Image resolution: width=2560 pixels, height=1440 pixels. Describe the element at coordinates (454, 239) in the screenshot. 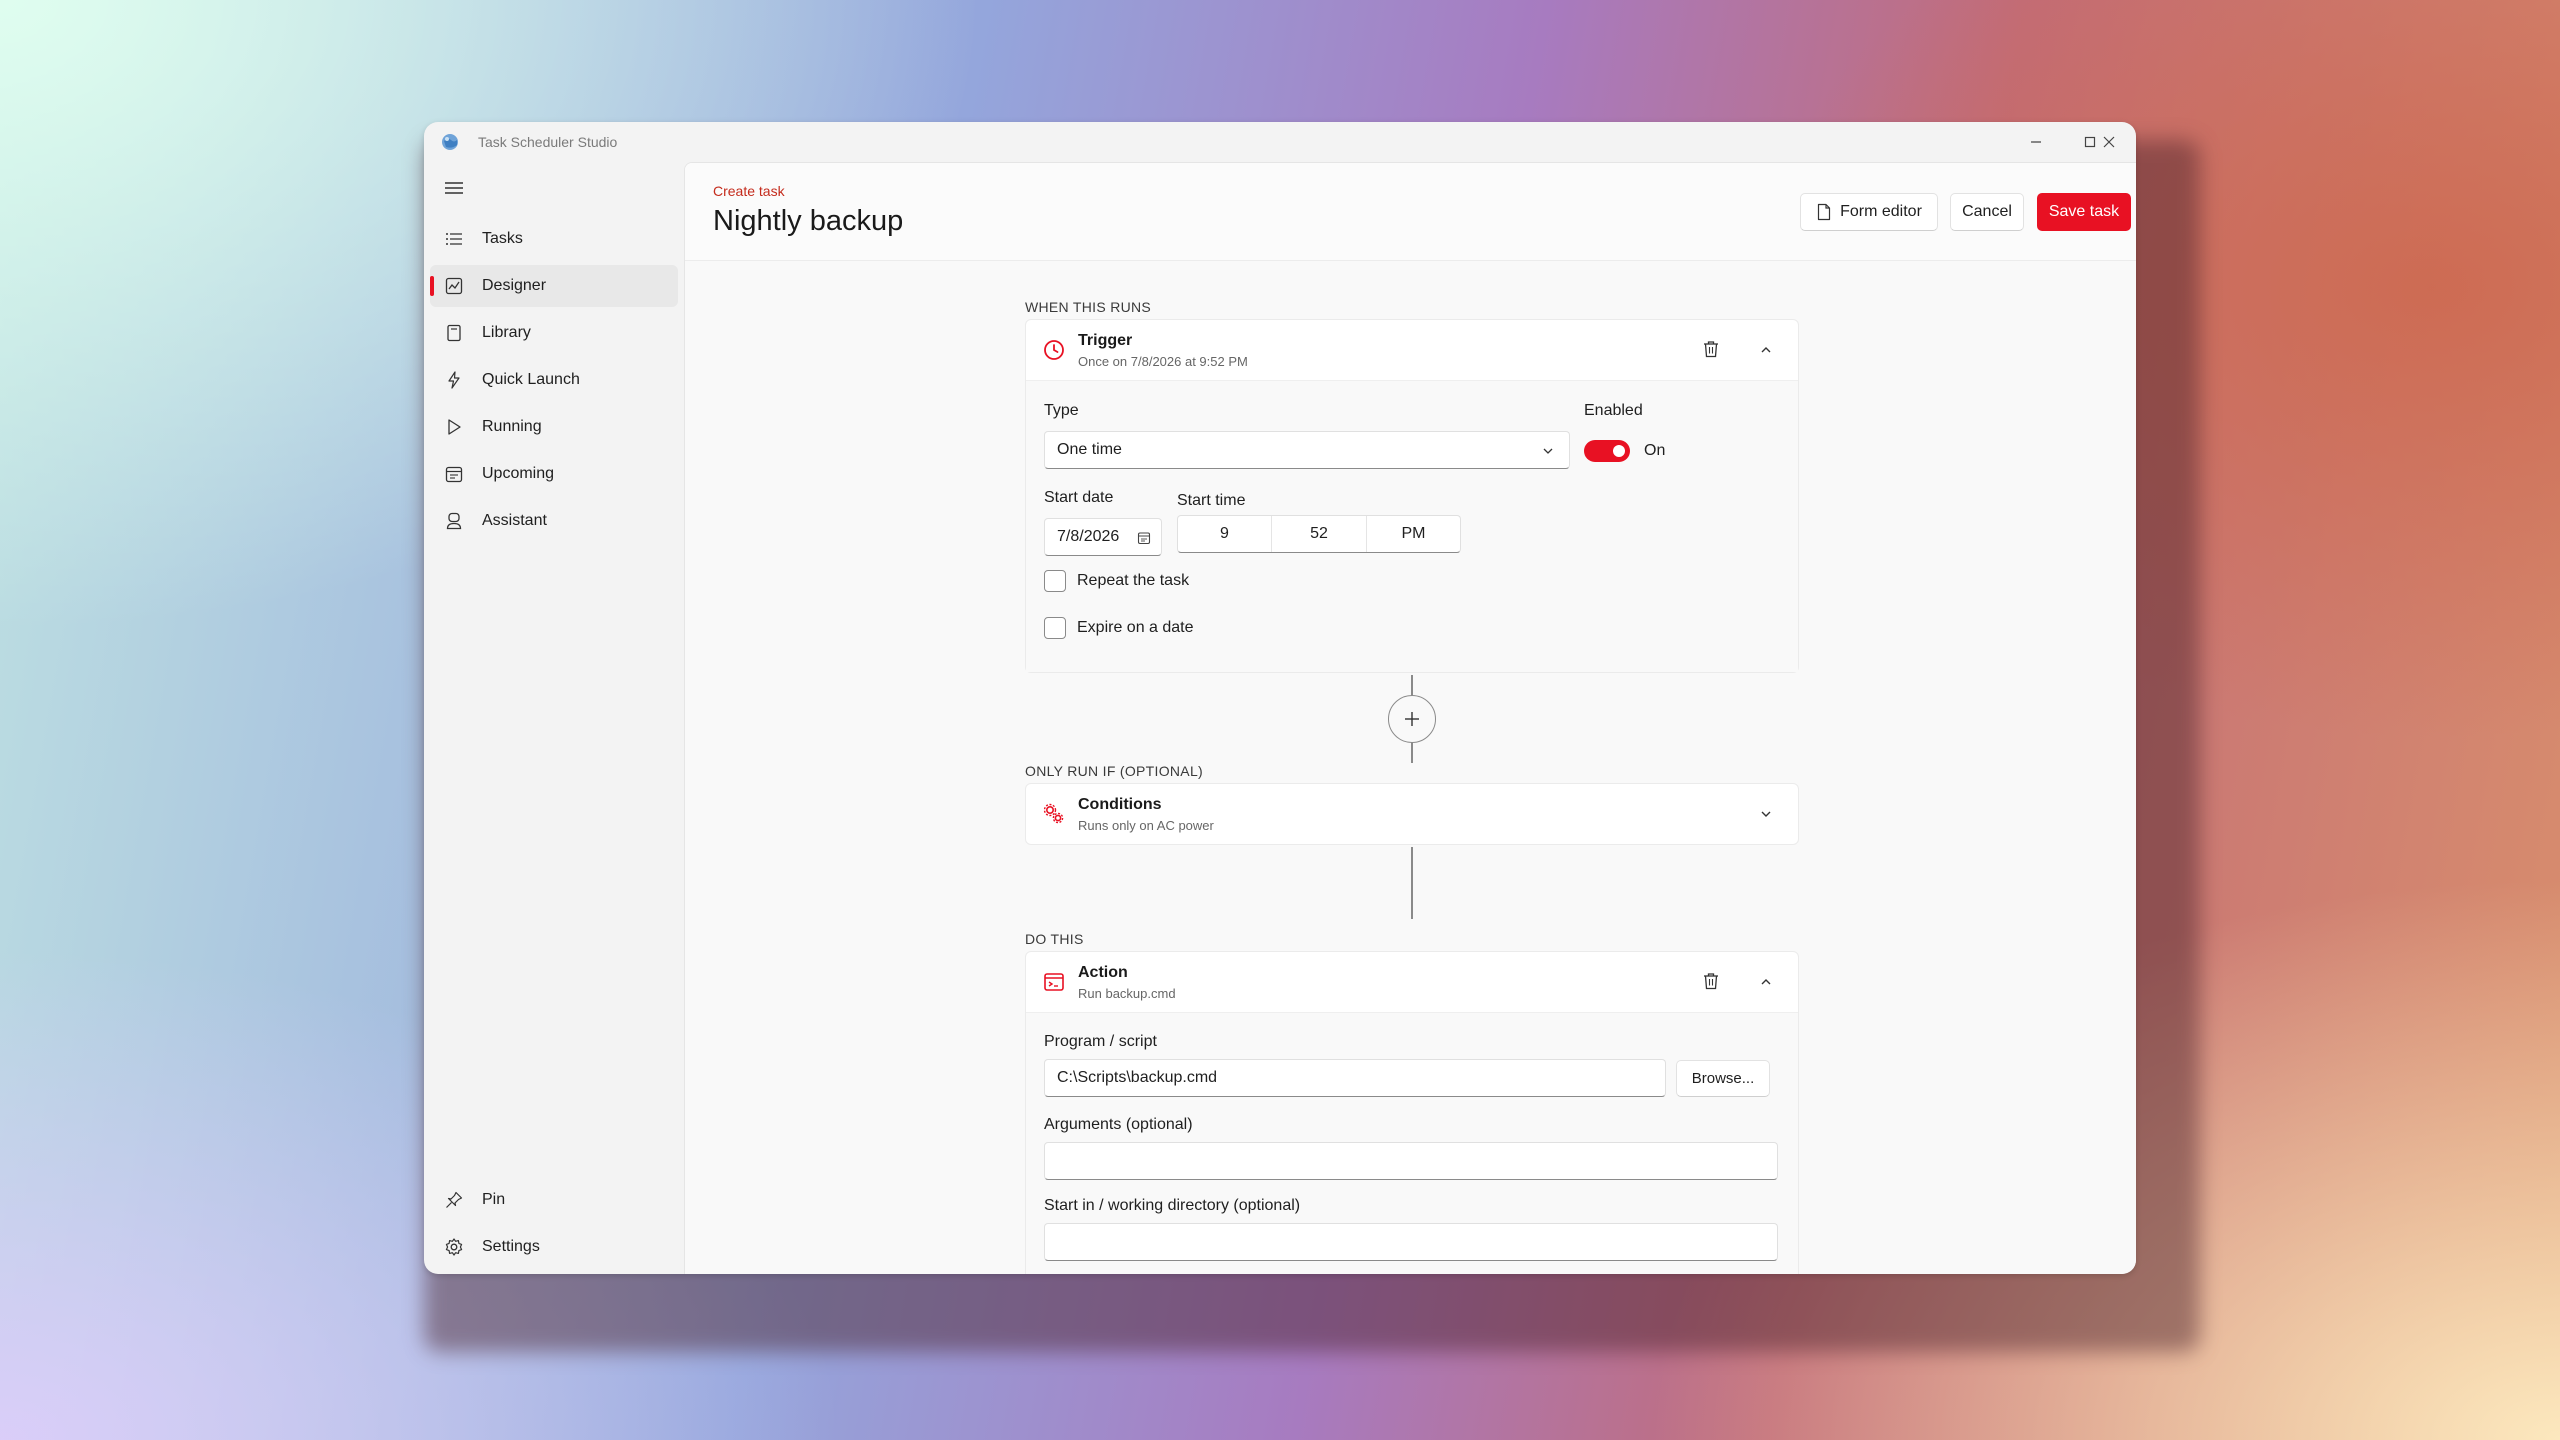

I see `list-icon` at that location.